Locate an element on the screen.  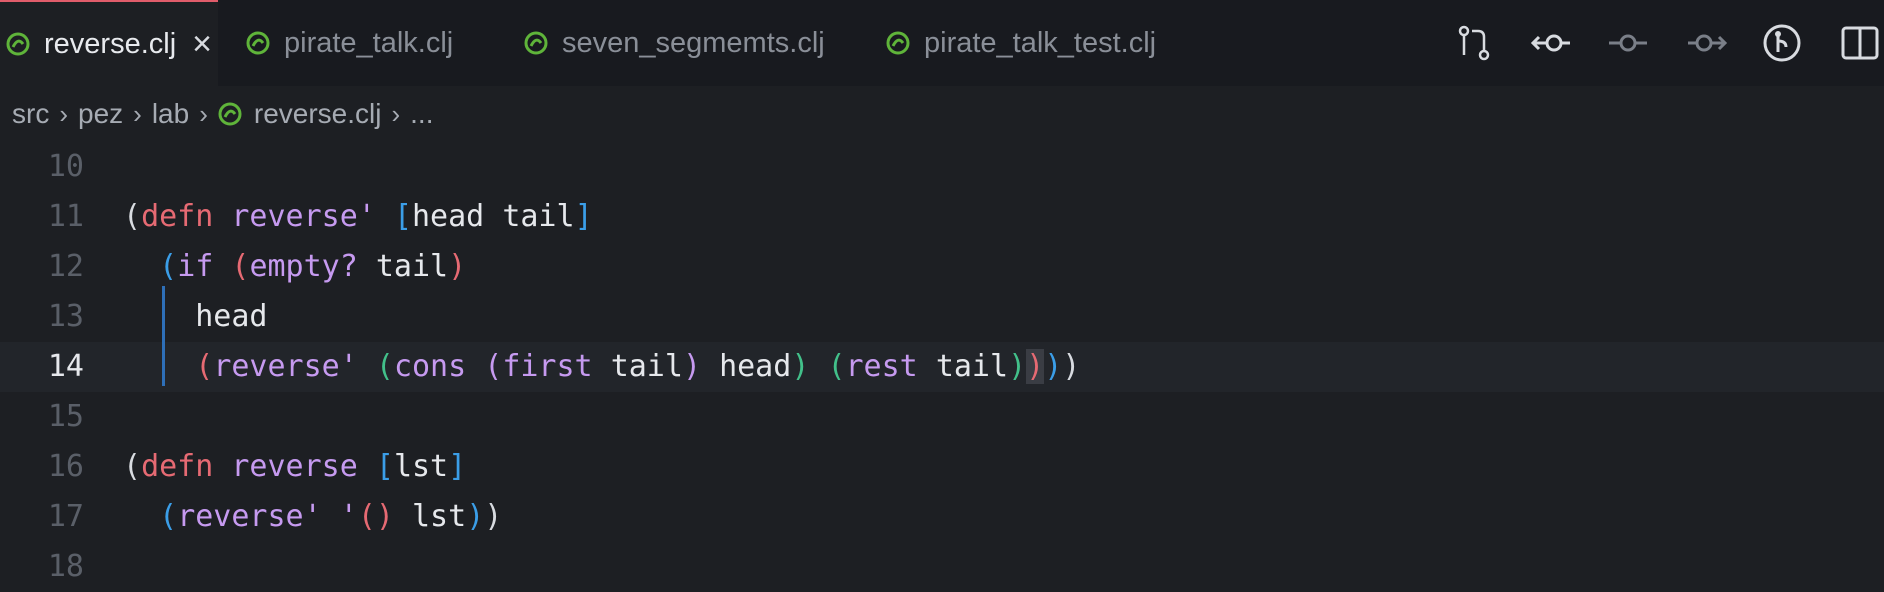
tab-reverse-clj: reverse.clj × is located at coordinates (109, 43).